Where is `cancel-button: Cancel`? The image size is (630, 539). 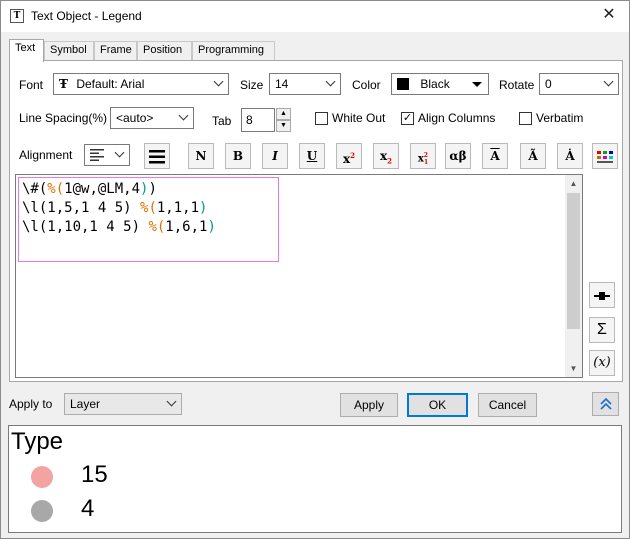 cancel-button: Cancel is located at coordinates (507, 405).